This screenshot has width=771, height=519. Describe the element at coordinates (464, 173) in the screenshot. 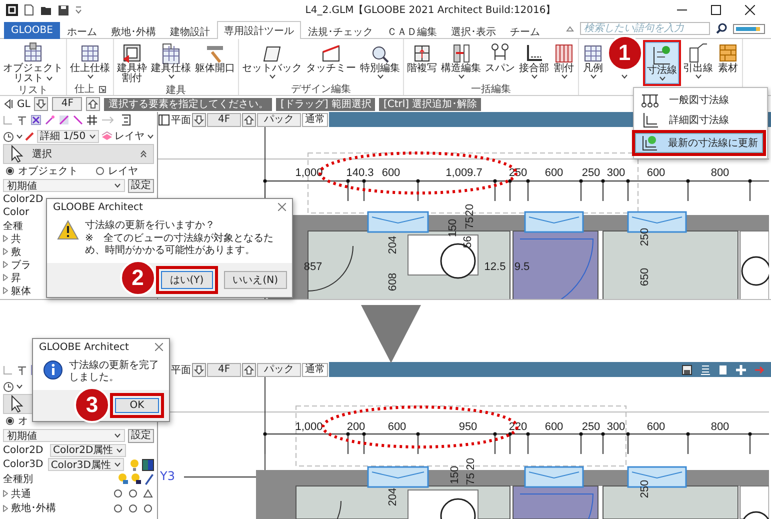

I see `dimension-label: 1,009.7` at that location.